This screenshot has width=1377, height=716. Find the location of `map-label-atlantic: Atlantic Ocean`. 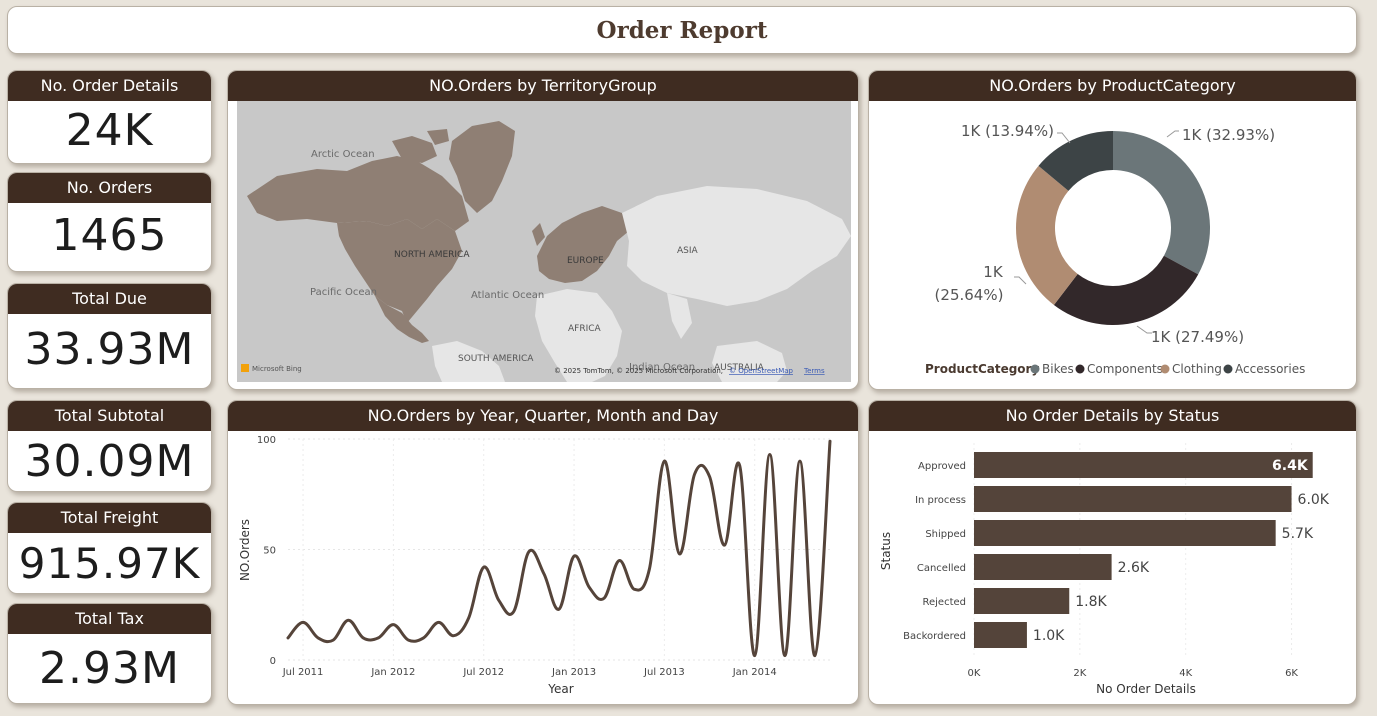

map-label-atlantic: Atlantic Ocean is located at coordinates (507, 295).